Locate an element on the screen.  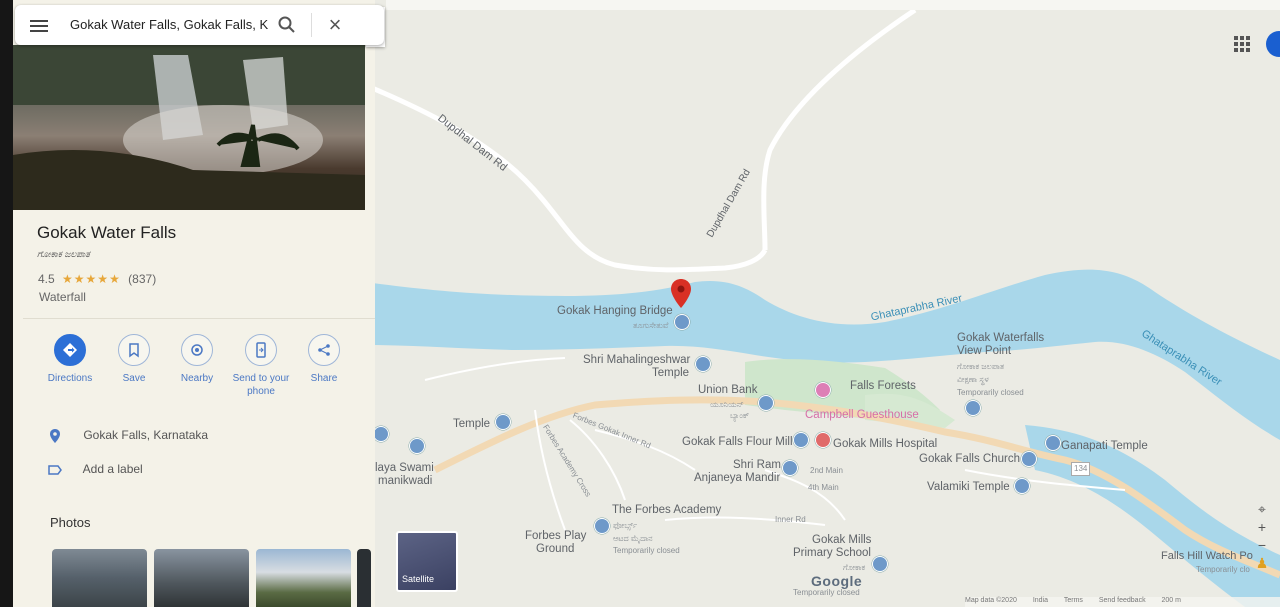
place-label-falls-forests: Falls Forests is located at coordinates (883, 386).